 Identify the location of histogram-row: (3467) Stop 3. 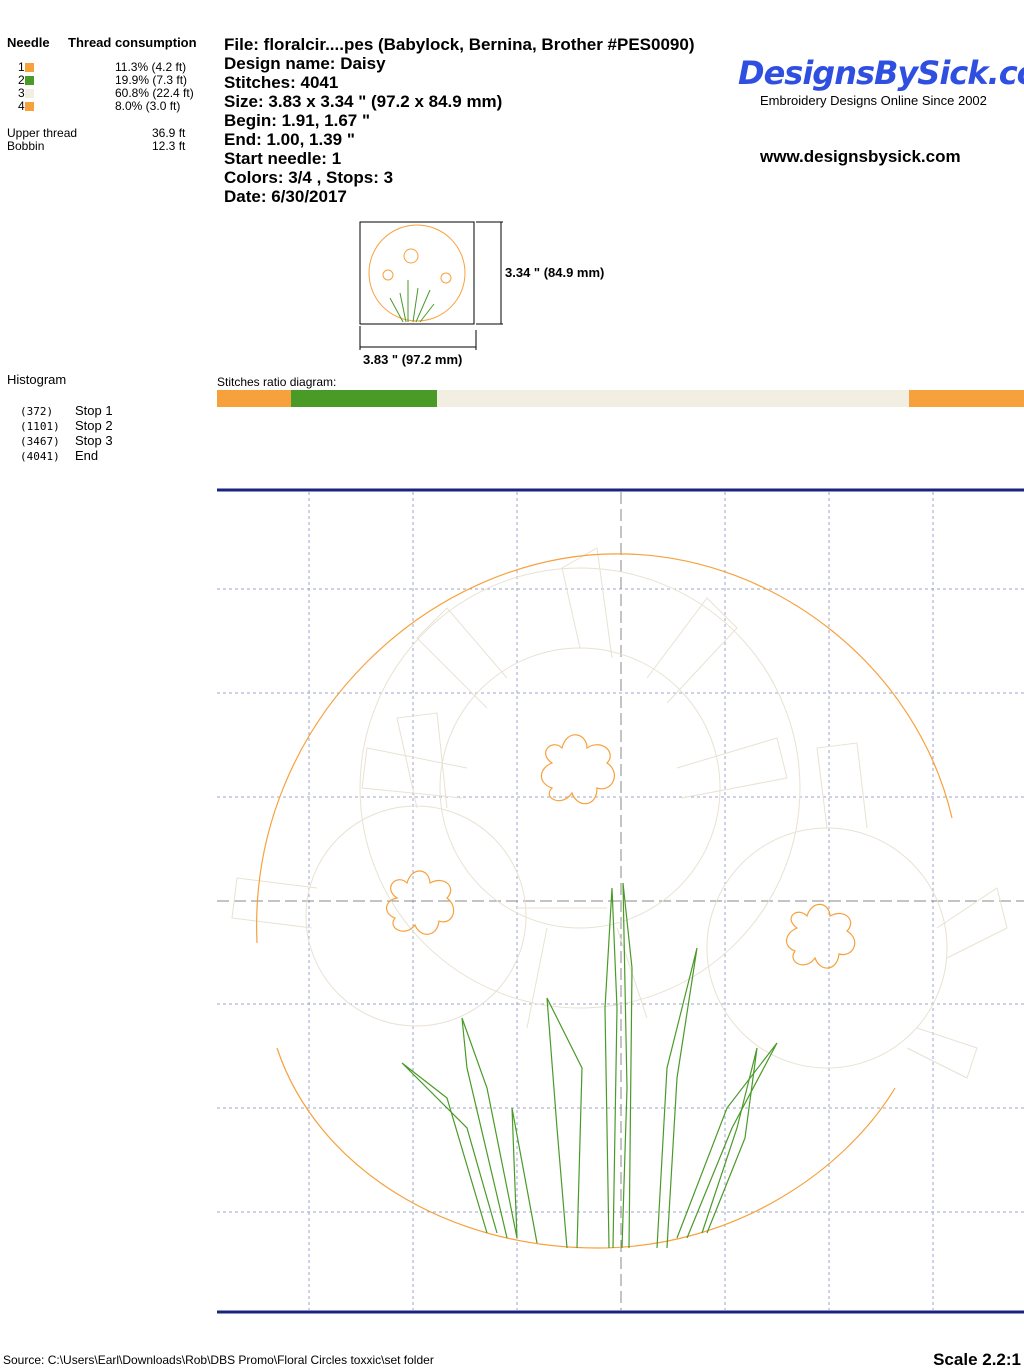
(66, 440).